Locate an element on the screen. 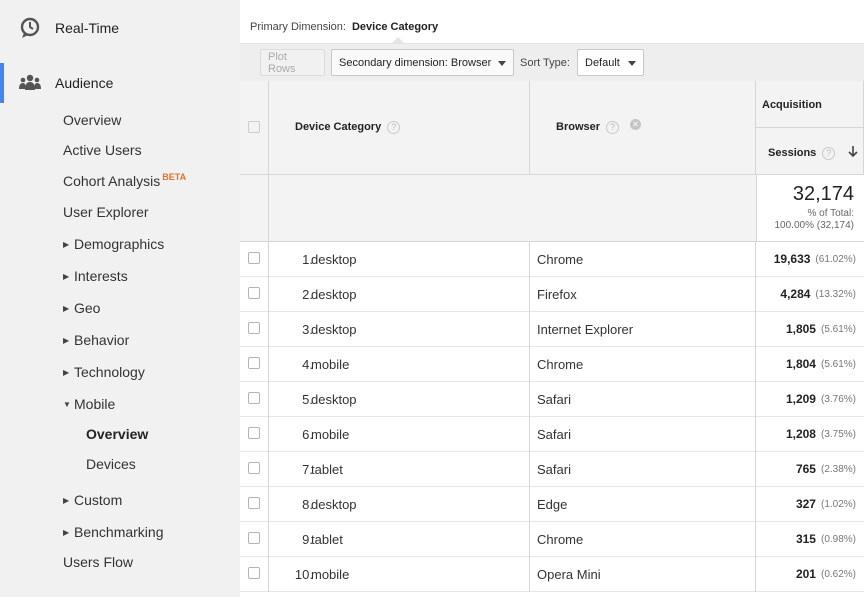  sidebar-item: Cohort Analysis BETA is located at coordinates (124, 180).